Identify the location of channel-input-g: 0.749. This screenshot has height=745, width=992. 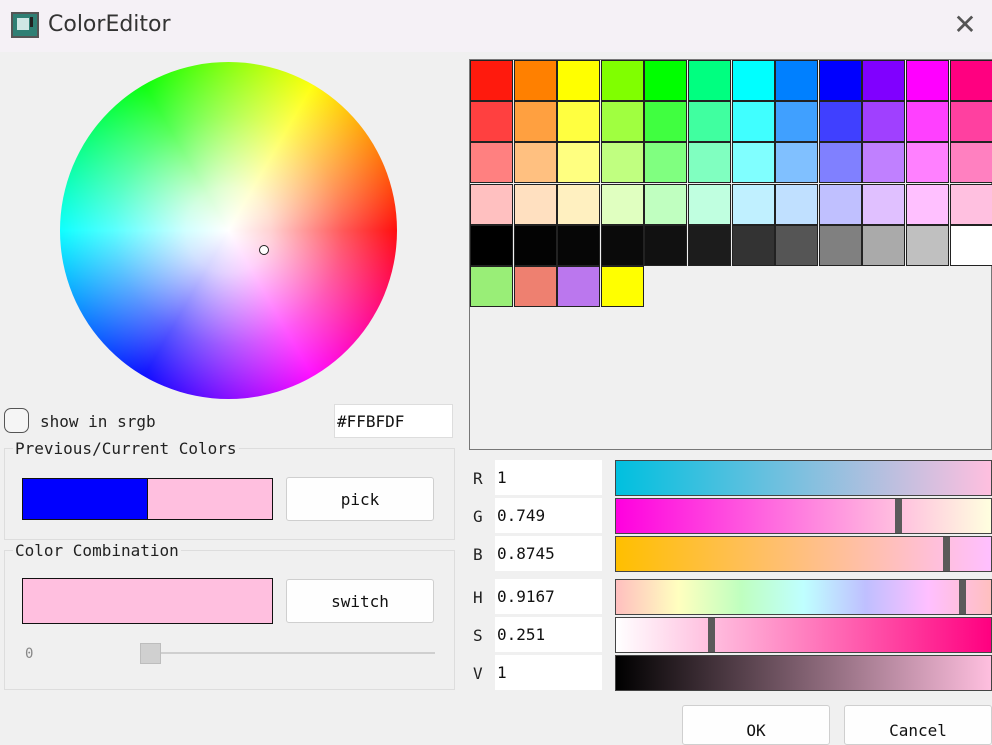
(548, 515).